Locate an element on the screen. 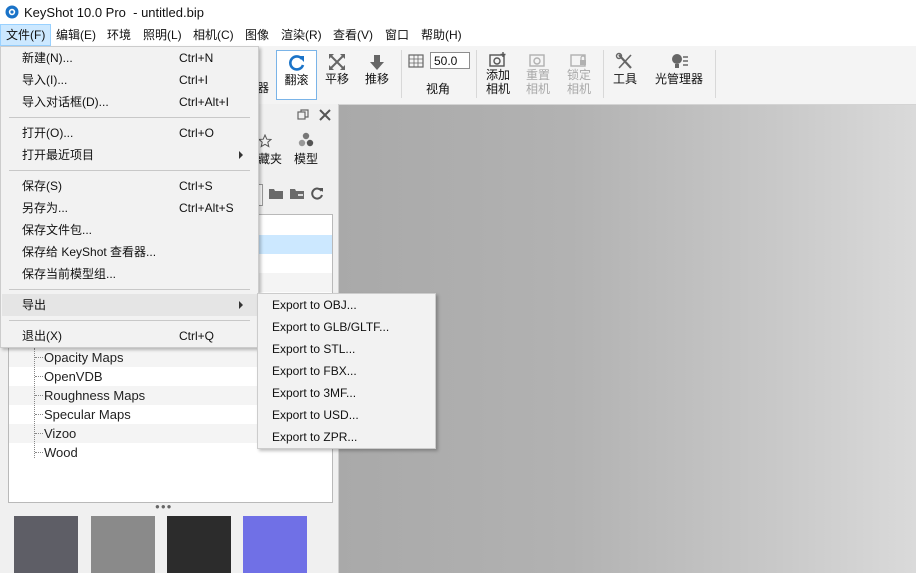  tools-button: 工具 is located at coordinates (625, 75).